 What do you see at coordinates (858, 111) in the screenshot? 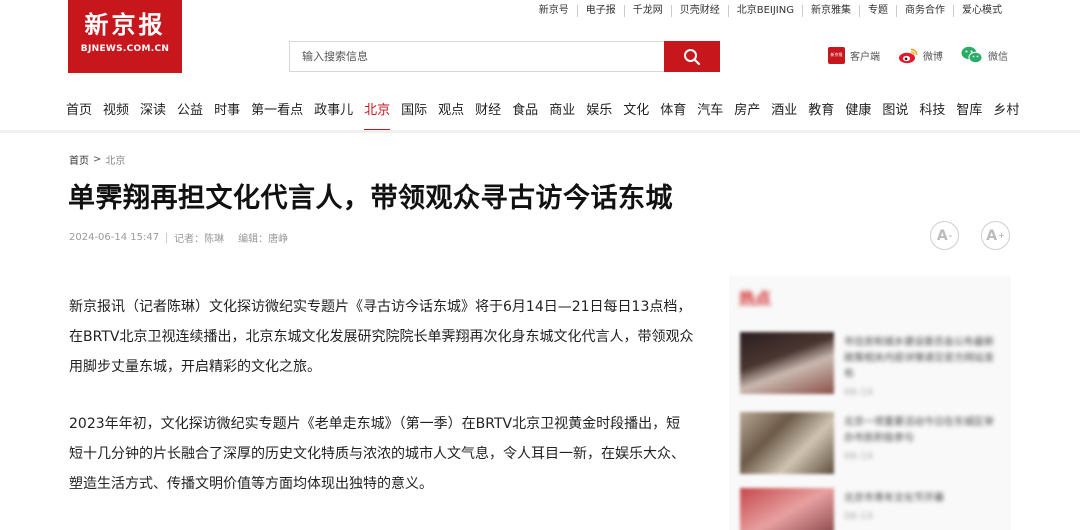
I see `nav-item-health: 健康` at bounding box center [858, 111].